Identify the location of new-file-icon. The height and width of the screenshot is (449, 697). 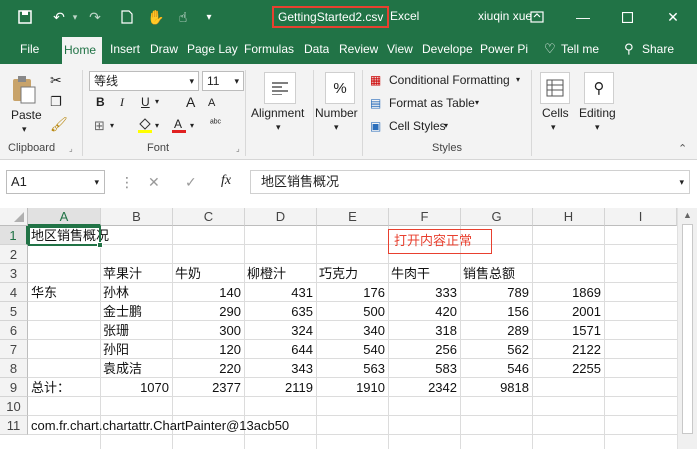
(127, 17).